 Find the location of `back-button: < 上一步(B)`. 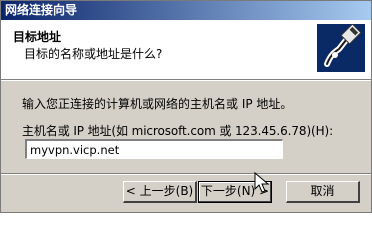

back-button: < 上一步(B) is located at coordinates (160, 192).